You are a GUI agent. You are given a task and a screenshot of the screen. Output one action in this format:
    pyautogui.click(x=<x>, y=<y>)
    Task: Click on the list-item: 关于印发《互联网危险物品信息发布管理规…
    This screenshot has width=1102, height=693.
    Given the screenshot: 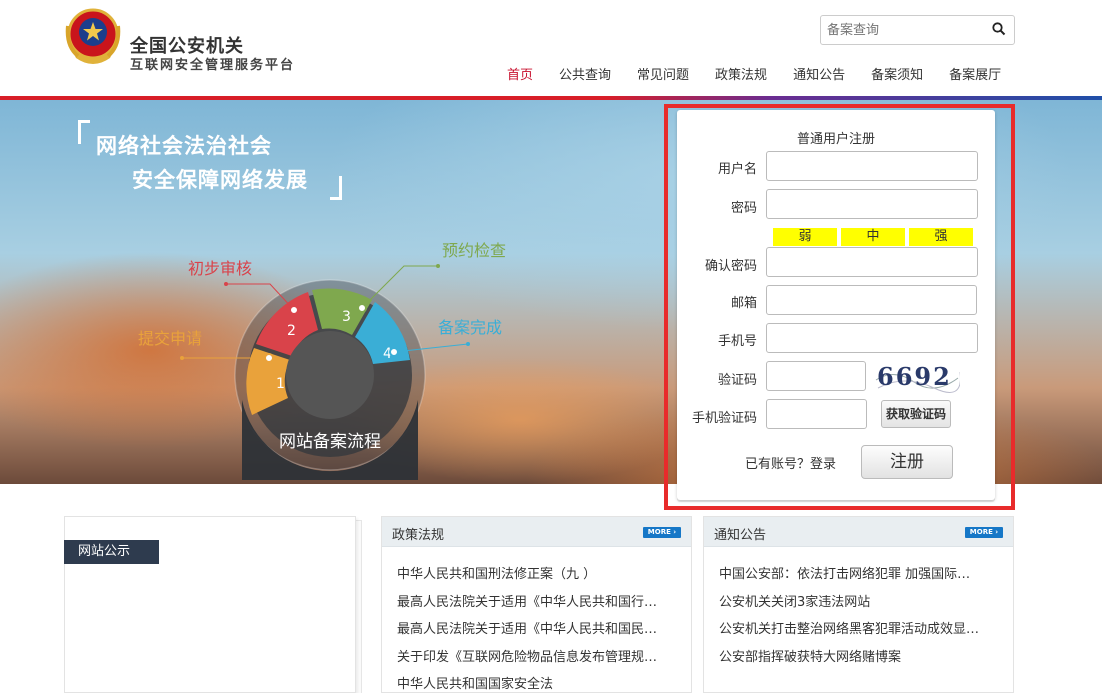 What is the action you would take?
    pyautogui.click(x=539, y=658)
    